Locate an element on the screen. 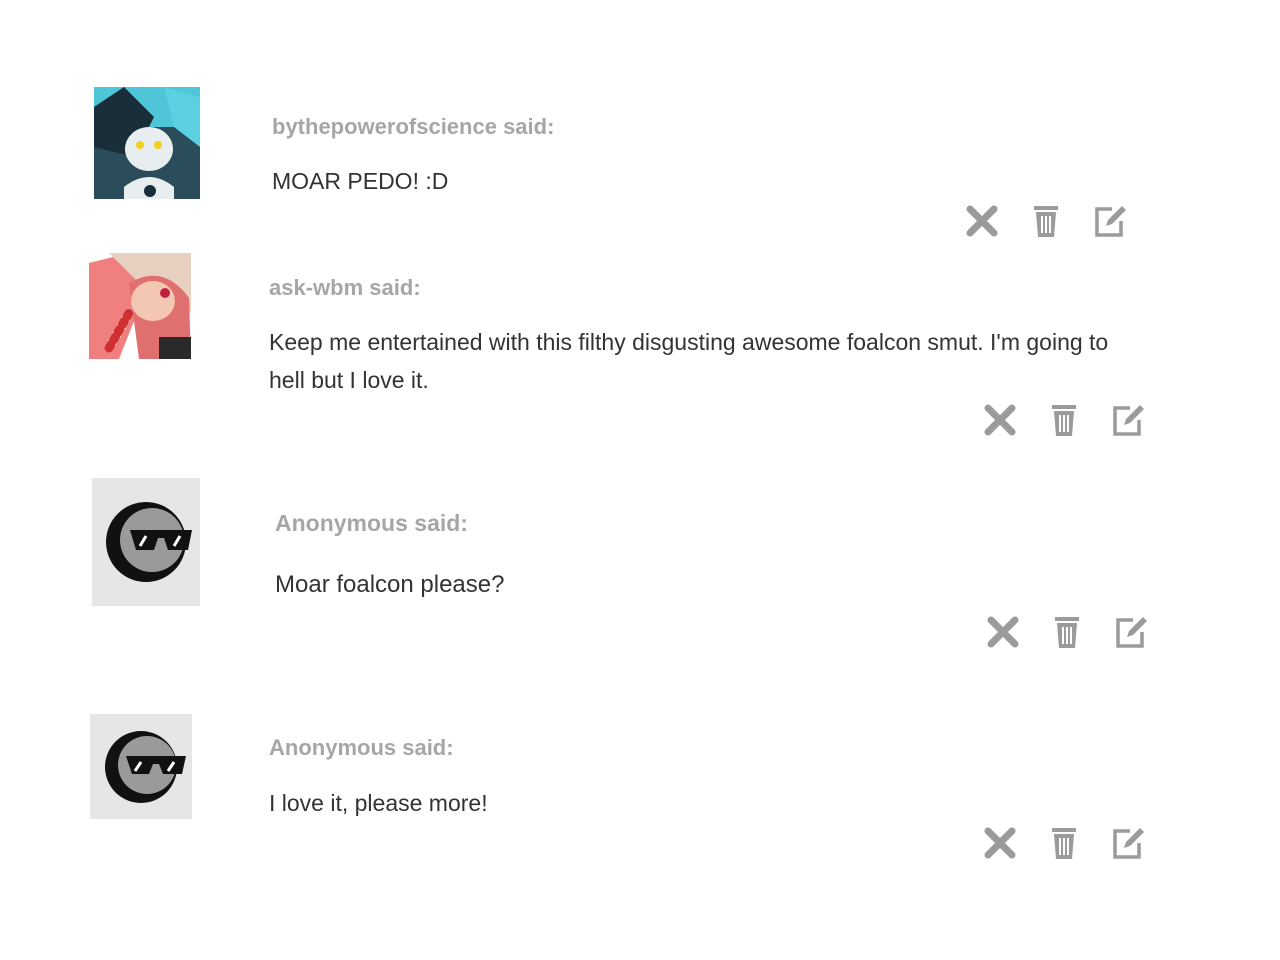 Image resolution: width=1280 pixels, height=960 pixels. asker-name: bythepowerofscience said: is located at coordinates (413, 126).